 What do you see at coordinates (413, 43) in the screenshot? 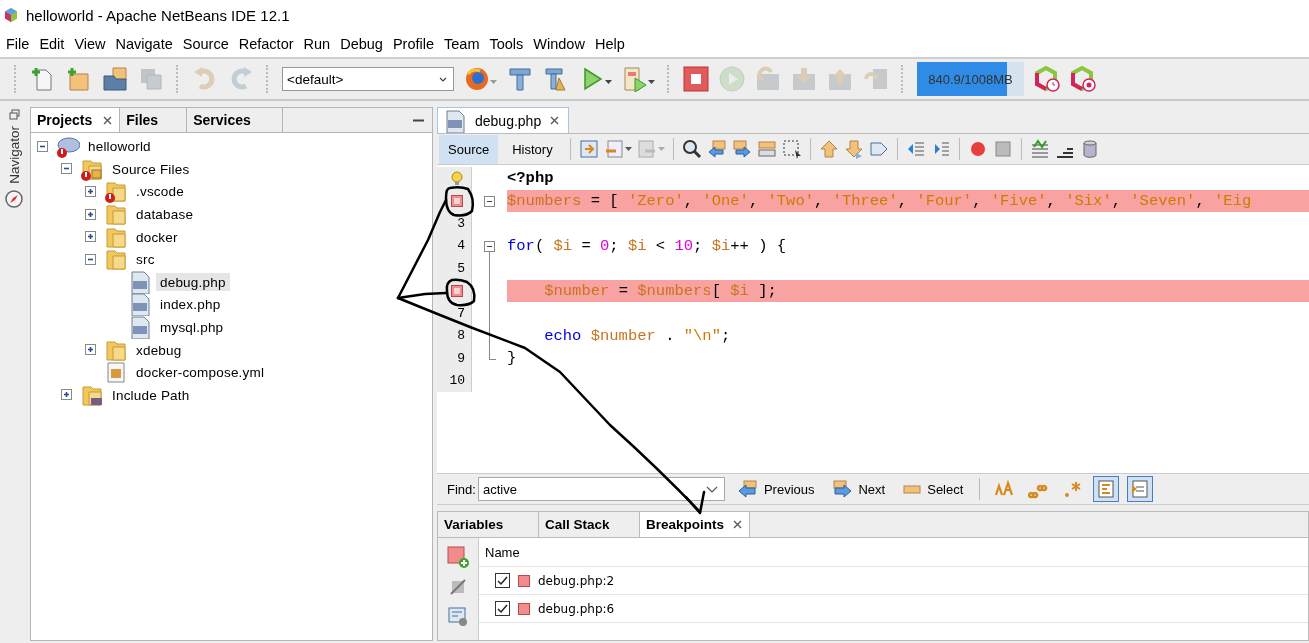
I see `menu-item: Profile` at bounding box center [413, 43].